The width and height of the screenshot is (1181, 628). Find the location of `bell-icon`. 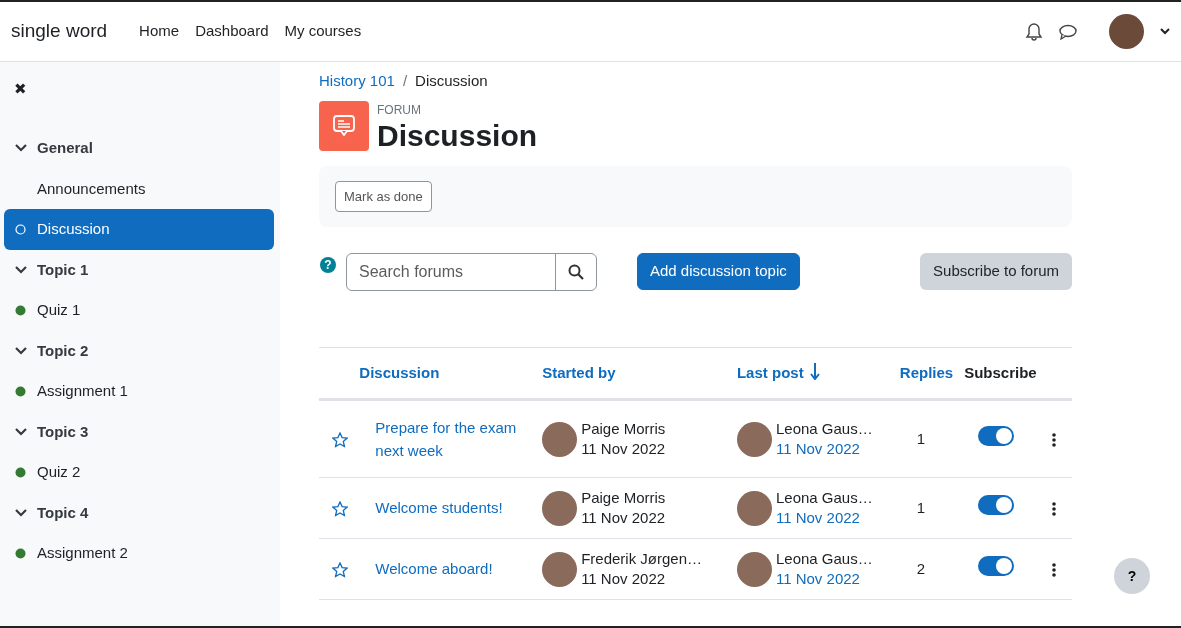

bell-icon is located at coordinates (1034, 31).